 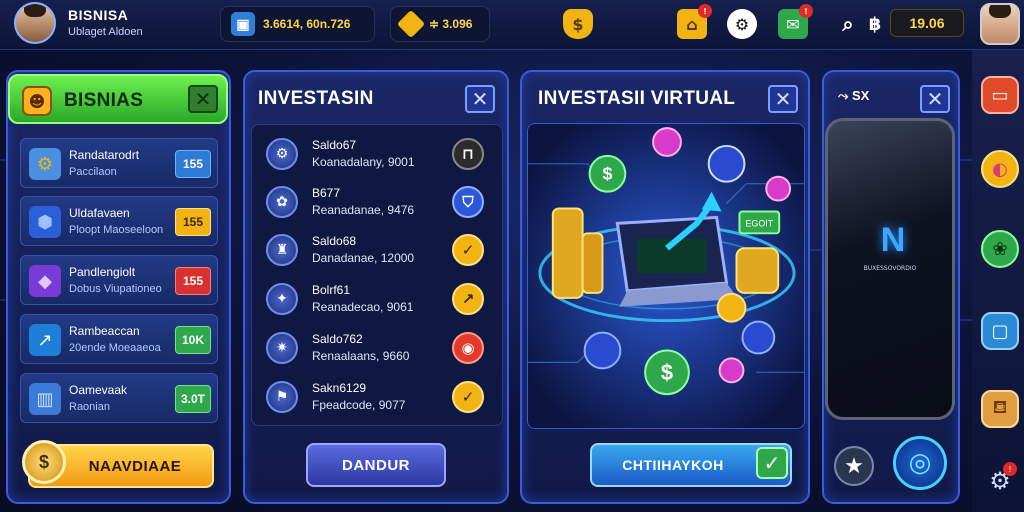 I want to click on shield-icon: ⛉, so click(x=468, y=202).